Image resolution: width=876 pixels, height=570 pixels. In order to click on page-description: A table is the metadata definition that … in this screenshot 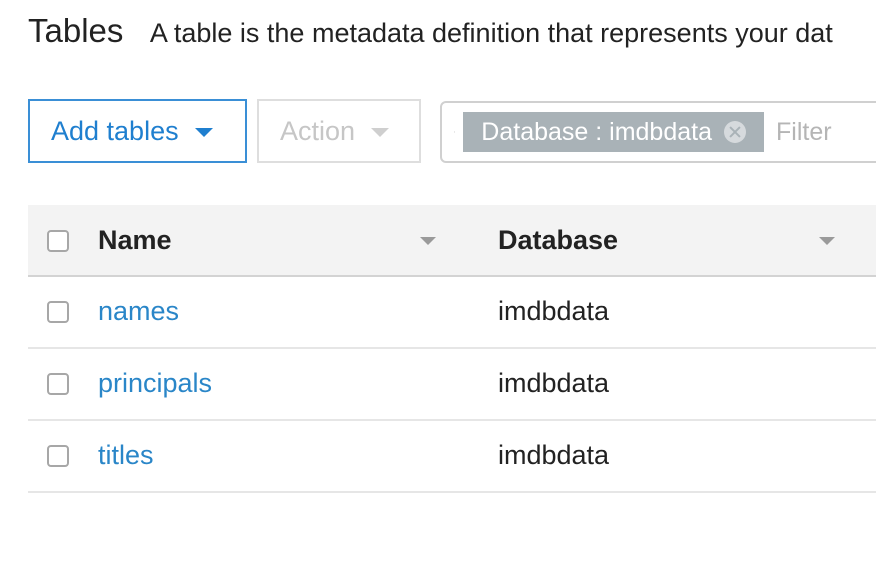, I will do `click(491, 33)`.